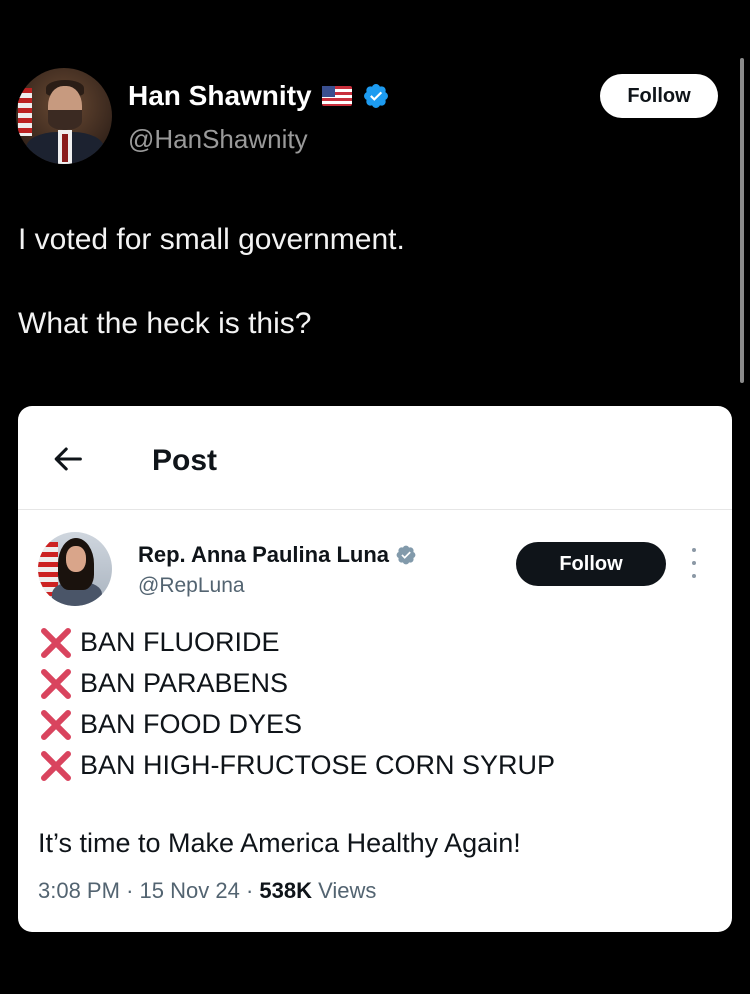  Describe the element at coordinates (318, 765) in the screenshot. I see `list-item-text: BAN HIGH-FRUCTOSE CORN SYRUP` at that location.